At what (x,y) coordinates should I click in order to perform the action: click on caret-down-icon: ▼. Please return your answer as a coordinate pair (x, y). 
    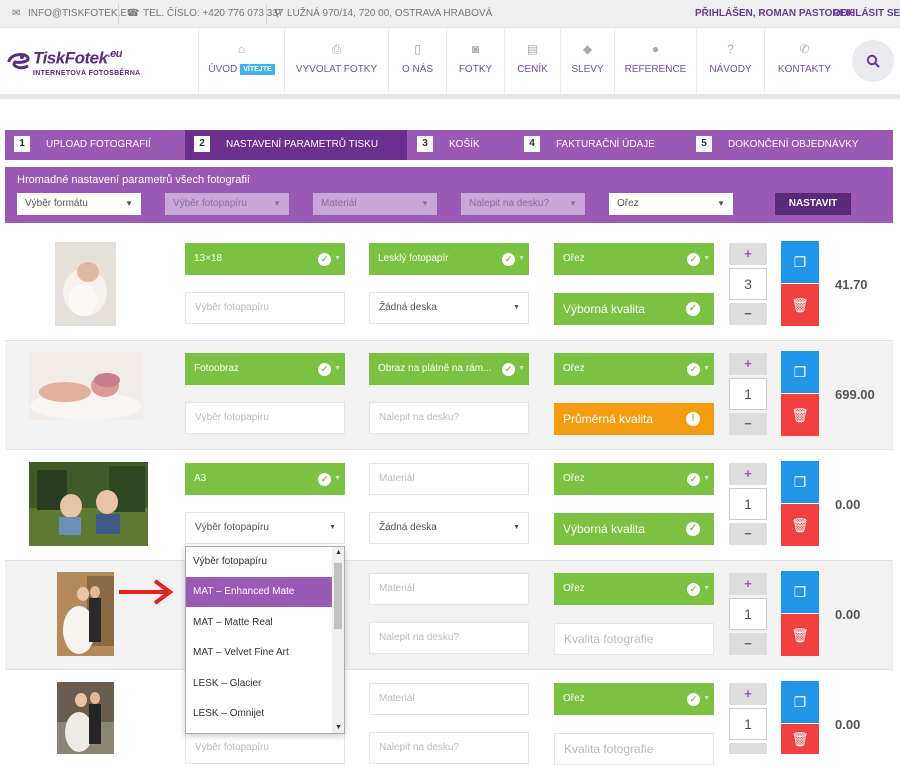
    Looking at the image, I should click on (706, 258).